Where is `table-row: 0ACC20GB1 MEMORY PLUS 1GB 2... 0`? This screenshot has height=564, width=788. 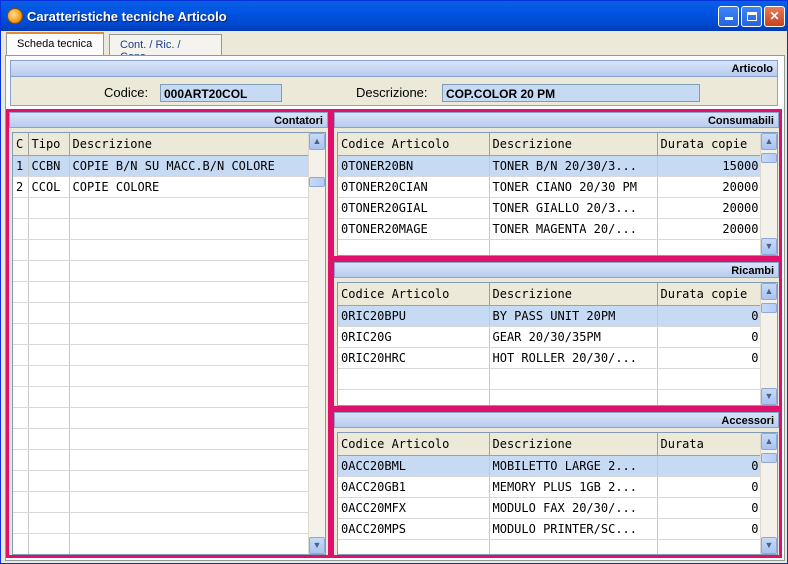 table-row: 0ACC20GB1 MEMORY PLUS 1GB 2... 0 is located at coordinates (550, 487).